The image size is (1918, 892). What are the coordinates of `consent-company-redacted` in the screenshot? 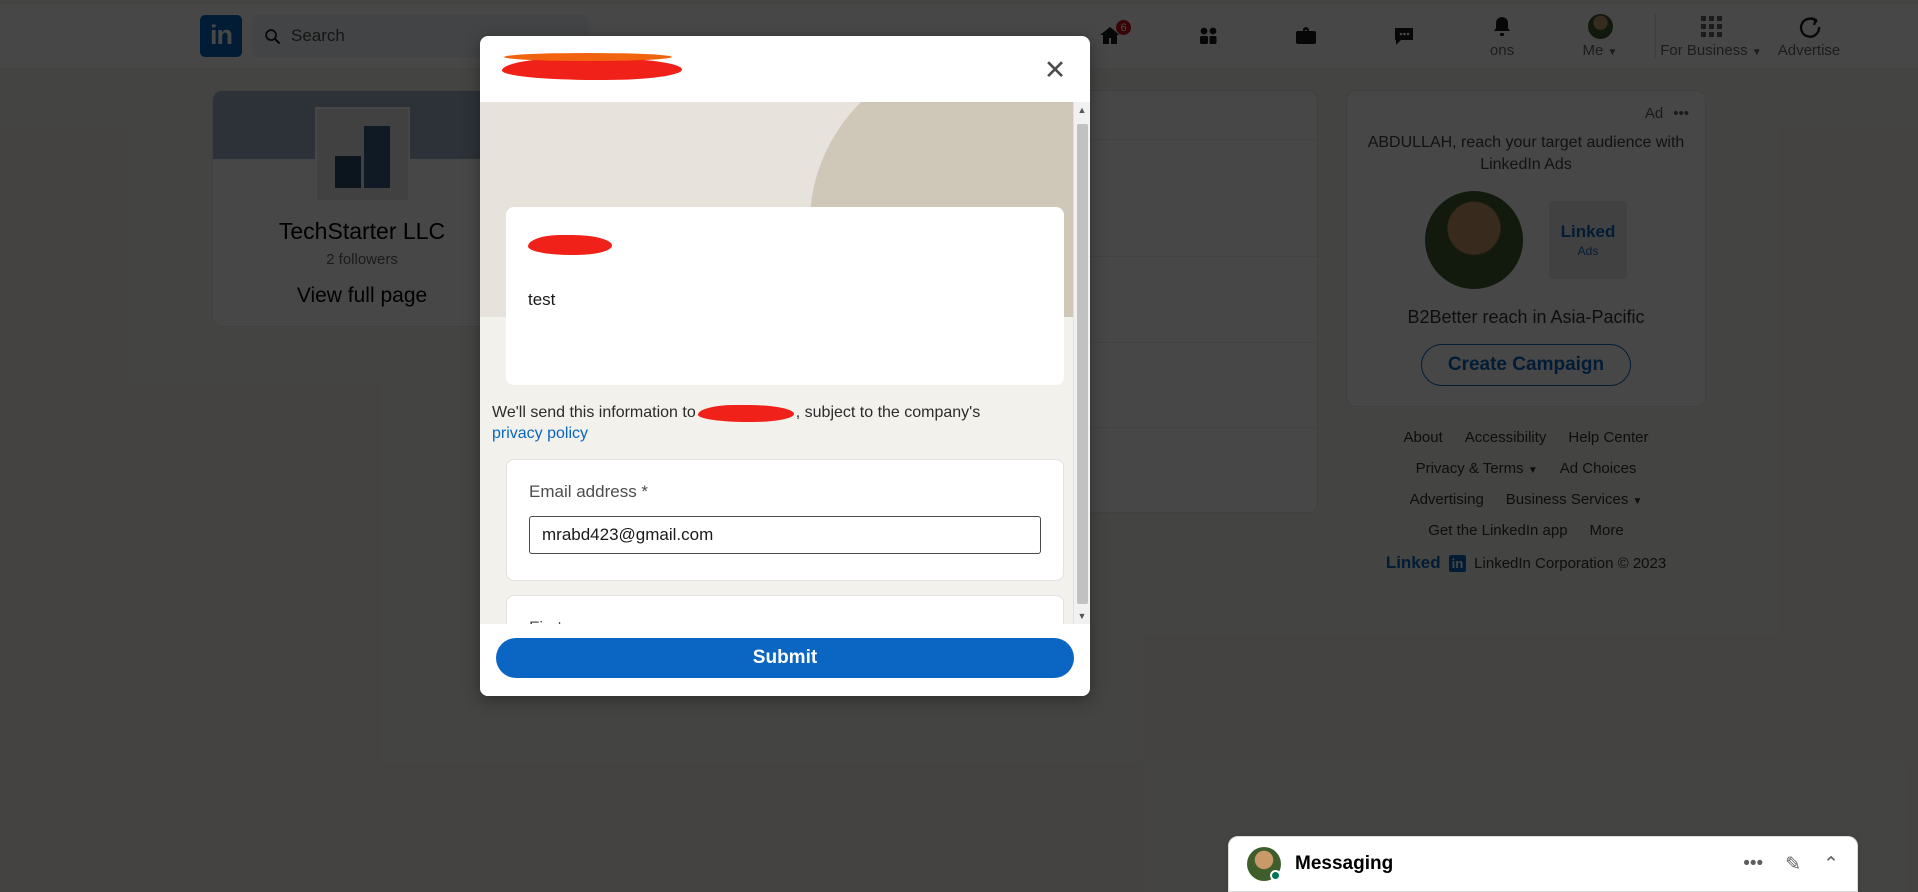 It's located at (745, 413).